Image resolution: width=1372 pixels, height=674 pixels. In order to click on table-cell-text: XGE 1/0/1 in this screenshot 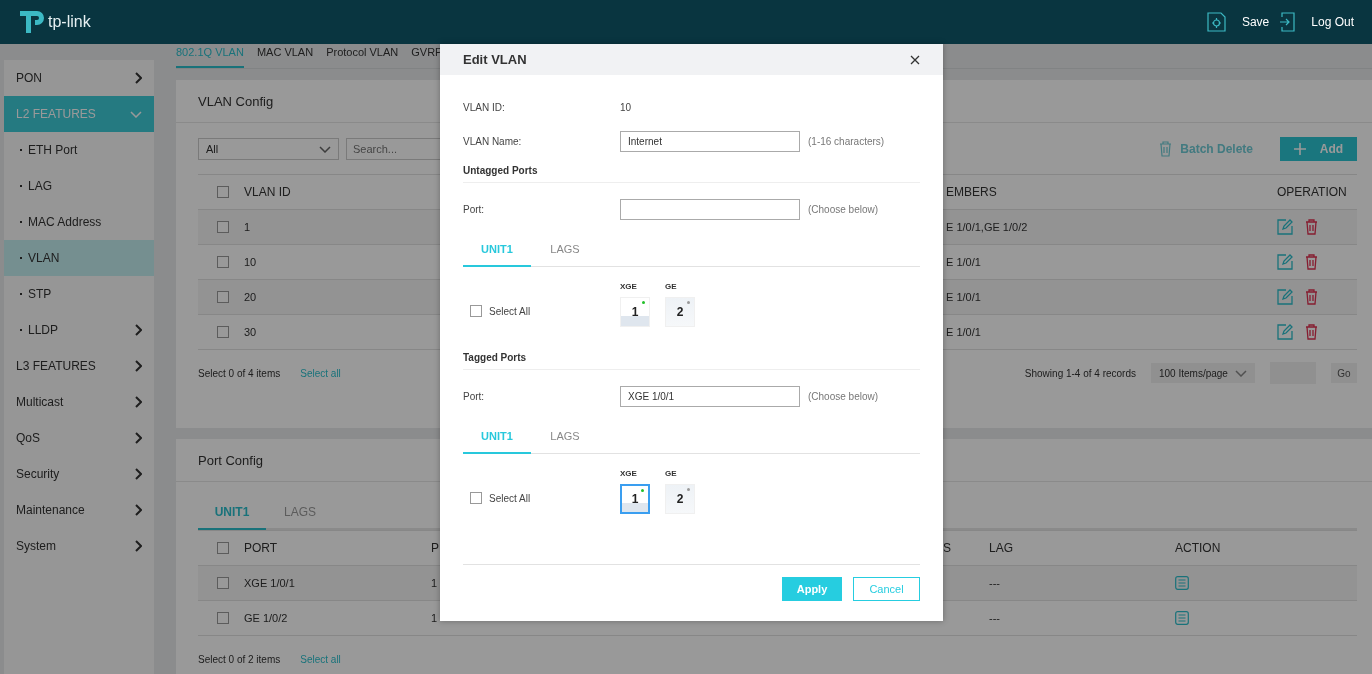, I will do `click(270, 583)`.